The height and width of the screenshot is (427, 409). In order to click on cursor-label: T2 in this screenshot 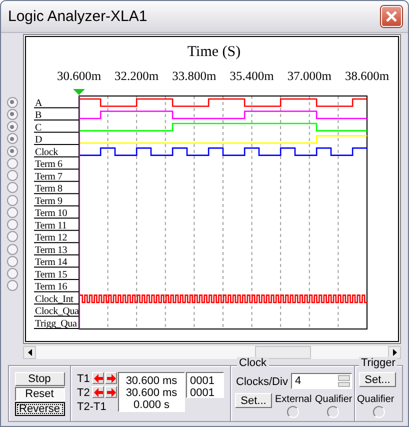, I will do `click(84, 392)`.